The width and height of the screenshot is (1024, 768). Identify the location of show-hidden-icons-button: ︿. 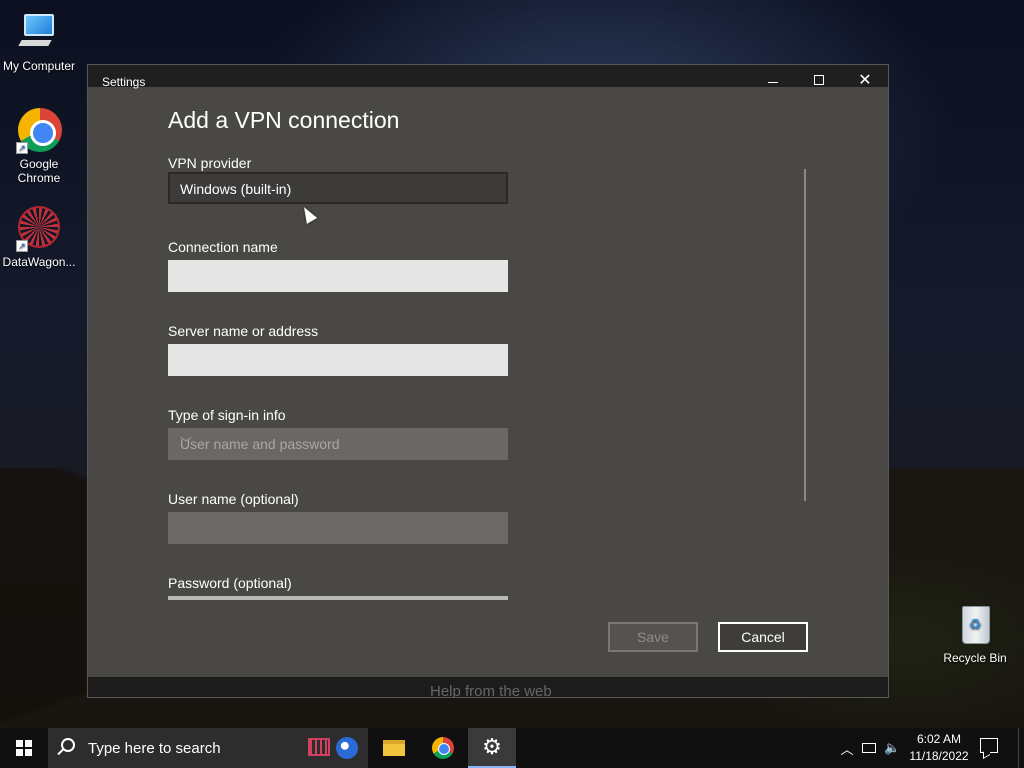
(847, 748).